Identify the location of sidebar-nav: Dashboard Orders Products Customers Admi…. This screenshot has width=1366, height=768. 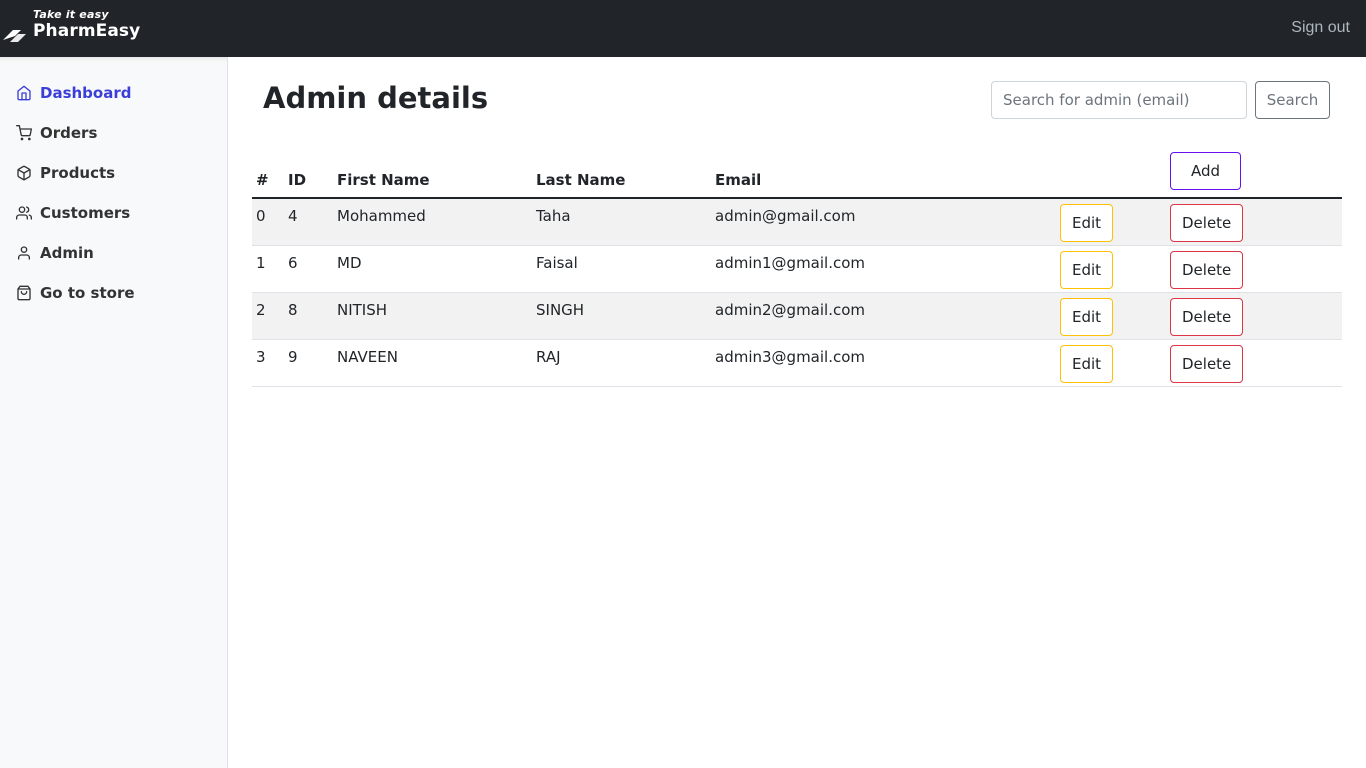
(113, 193).